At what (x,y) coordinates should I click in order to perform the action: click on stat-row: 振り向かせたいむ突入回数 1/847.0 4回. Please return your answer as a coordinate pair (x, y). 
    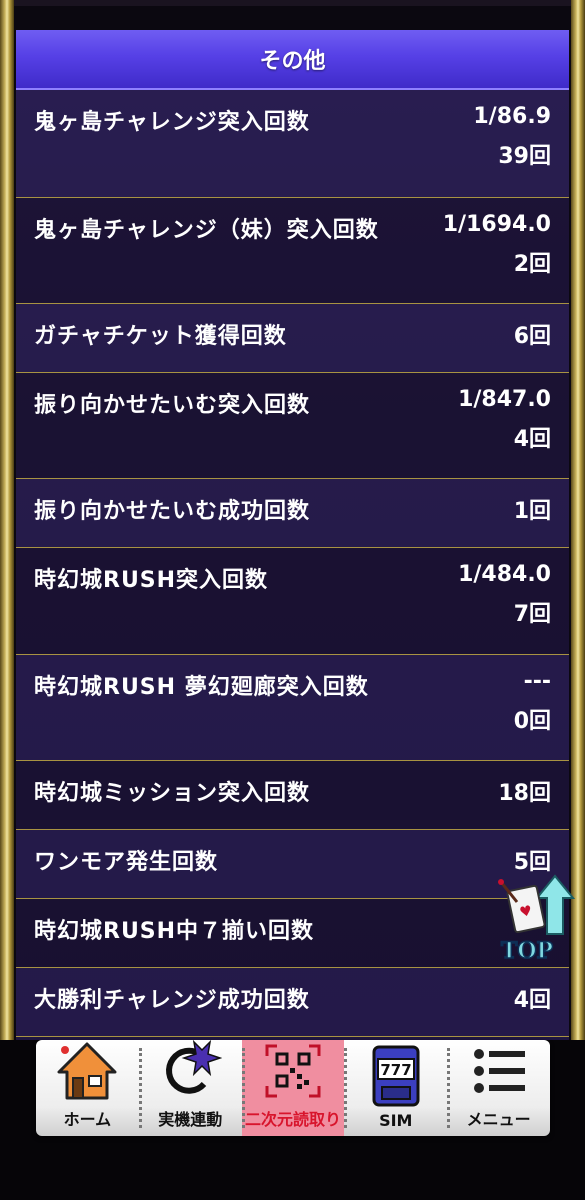
    Looking at the image, I should click on (292, 426).